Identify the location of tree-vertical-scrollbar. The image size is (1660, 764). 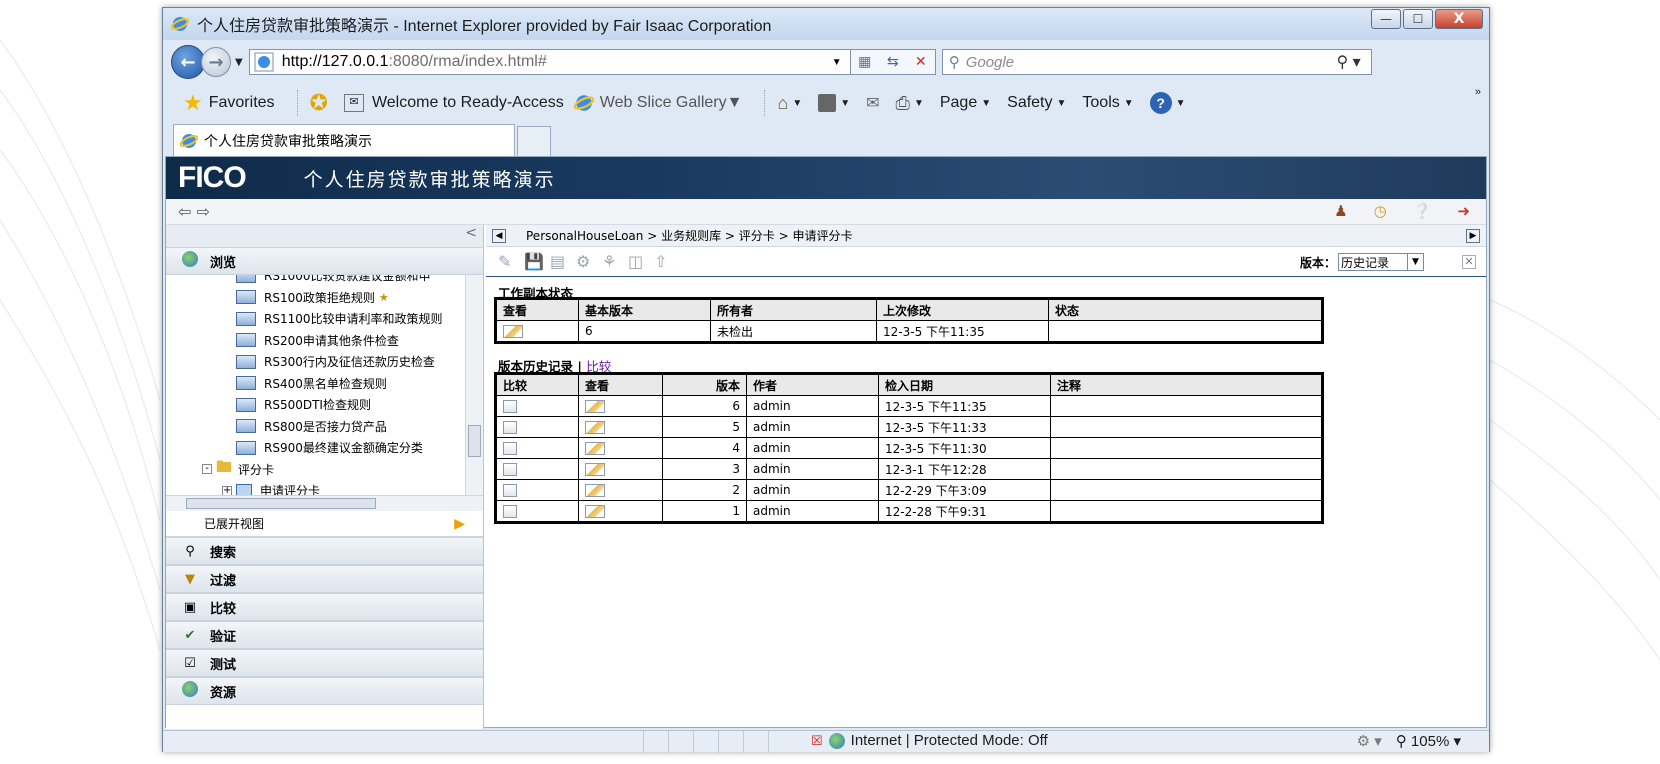
(474, 385).